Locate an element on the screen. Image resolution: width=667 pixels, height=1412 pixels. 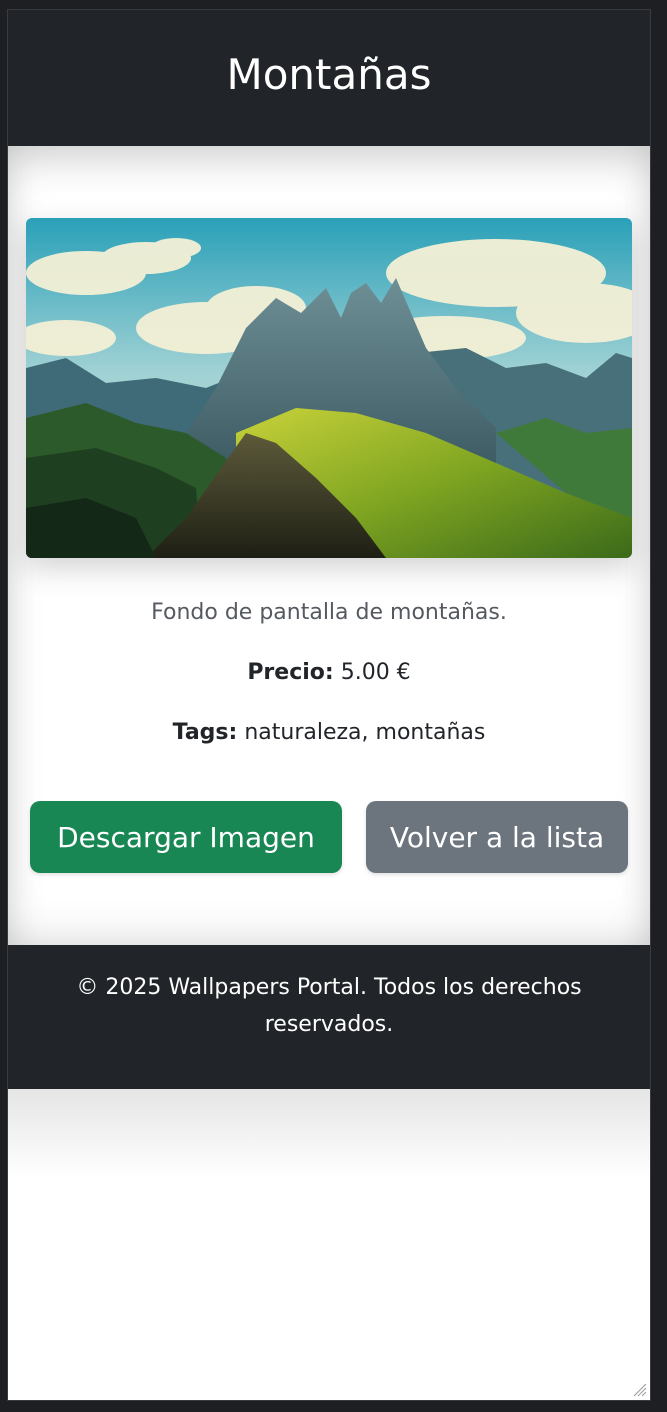
resize-grip-icon is located at coordinates (638, 1388).